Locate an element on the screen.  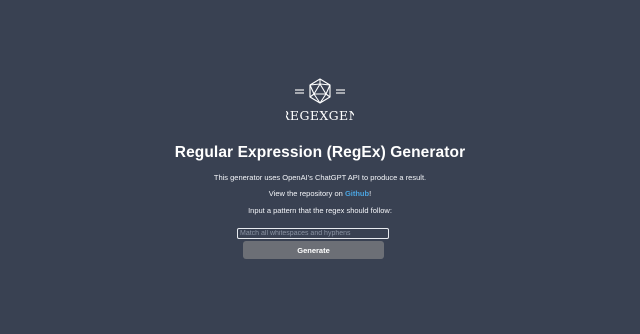
repository-line: View the repository on Github! is located at coordinates (320, 193).